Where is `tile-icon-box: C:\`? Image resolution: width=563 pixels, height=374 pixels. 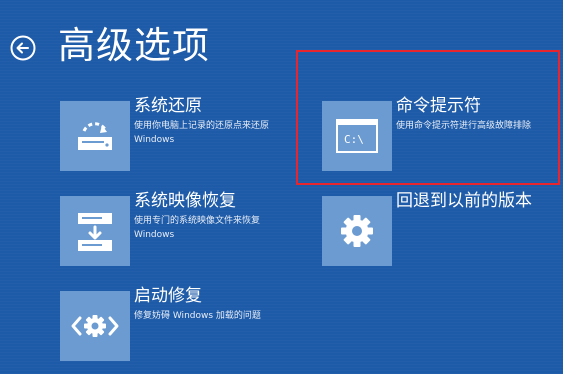 tile-icon-box: C:\ is located at coordinates (357, 136).